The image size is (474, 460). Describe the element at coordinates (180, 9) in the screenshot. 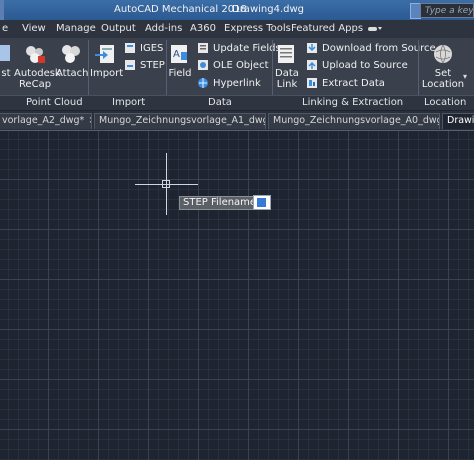

I see `app-title: AutoCAD Mechanical 2018` at that location.